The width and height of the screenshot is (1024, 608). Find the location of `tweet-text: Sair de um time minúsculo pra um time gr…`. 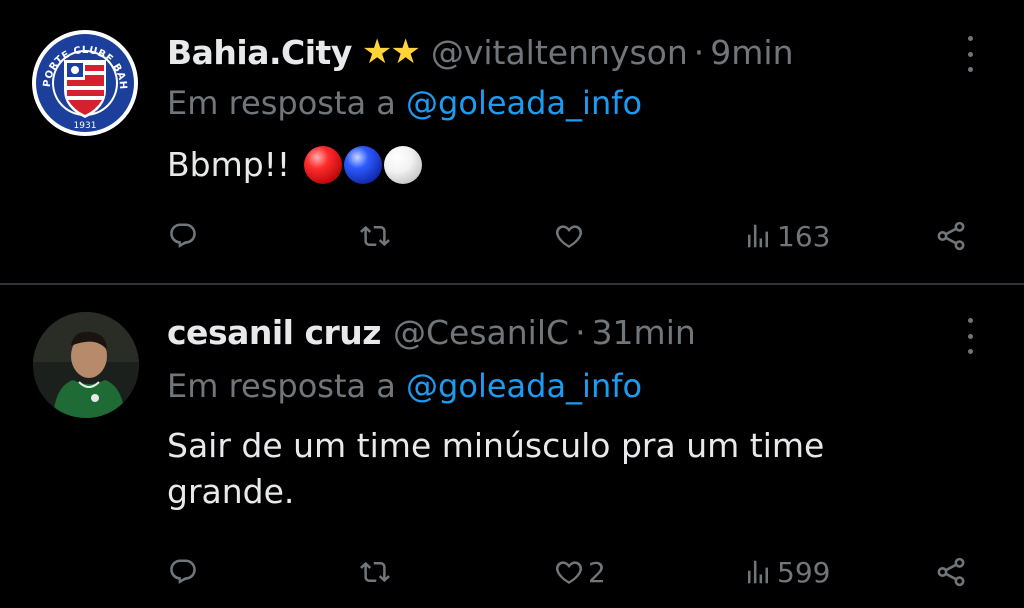

tweet-text: Sair de um time minúsculo pra um time gr… is located at coordinates (495, 469).